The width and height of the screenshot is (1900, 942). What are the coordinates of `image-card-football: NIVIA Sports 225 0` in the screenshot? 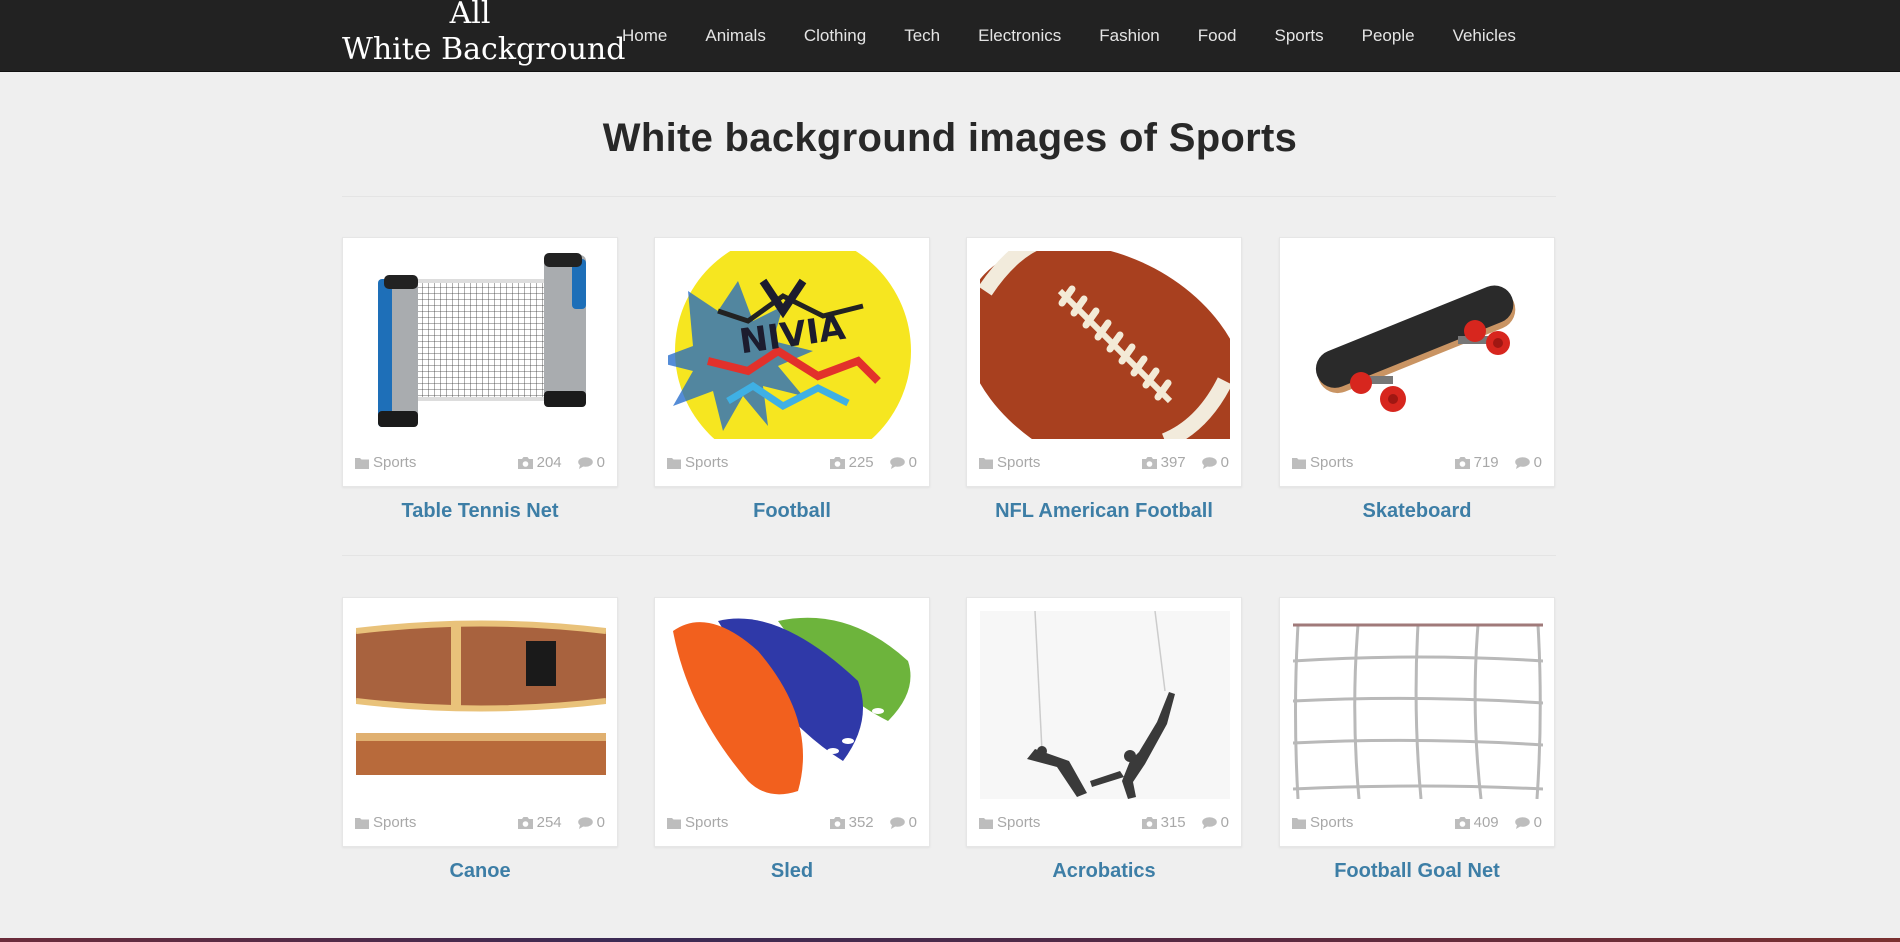 It's located at (792, 362).